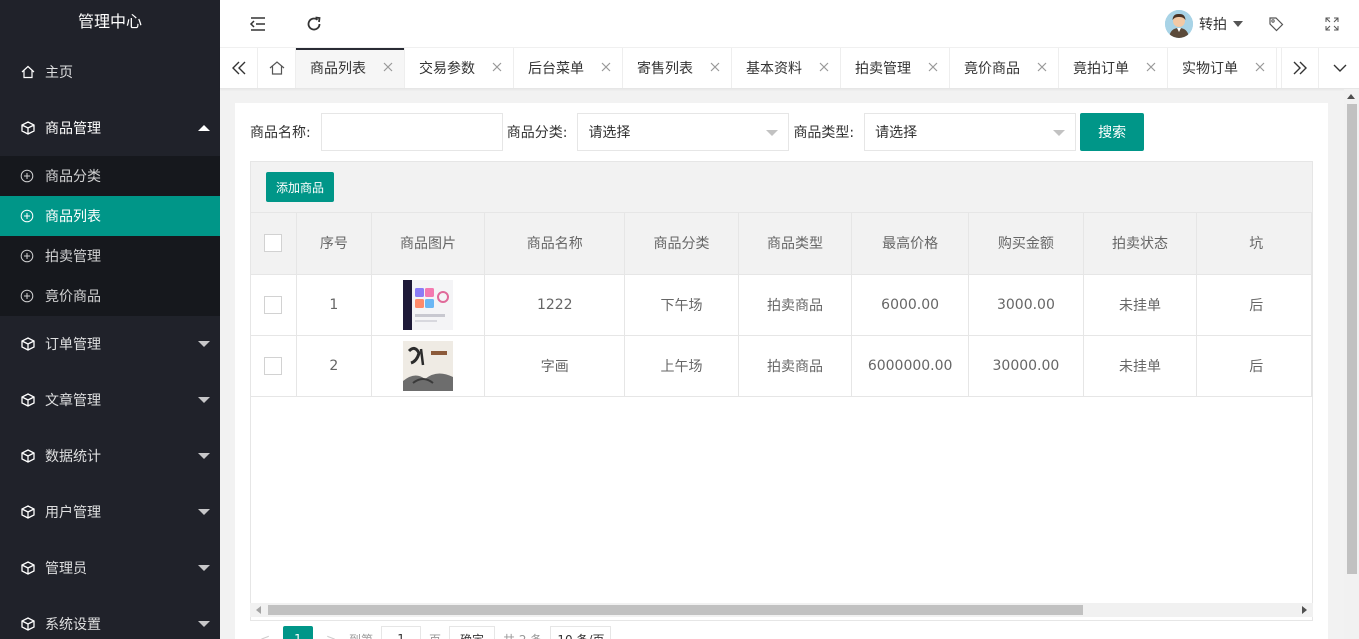  Describe the element at coordinates (110, 128) in the screenshot. I see `sidebar-item-product-management: 商品管理` at that location.